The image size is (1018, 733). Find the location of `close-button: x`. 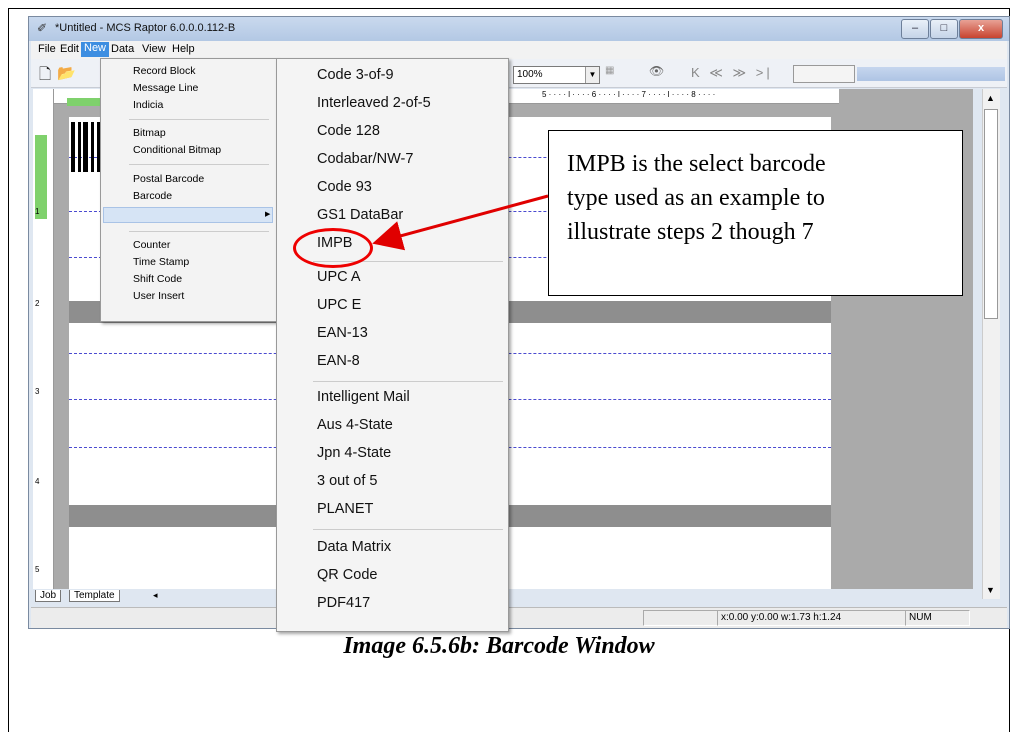

close-button: x is located at coordinates (981, 29).